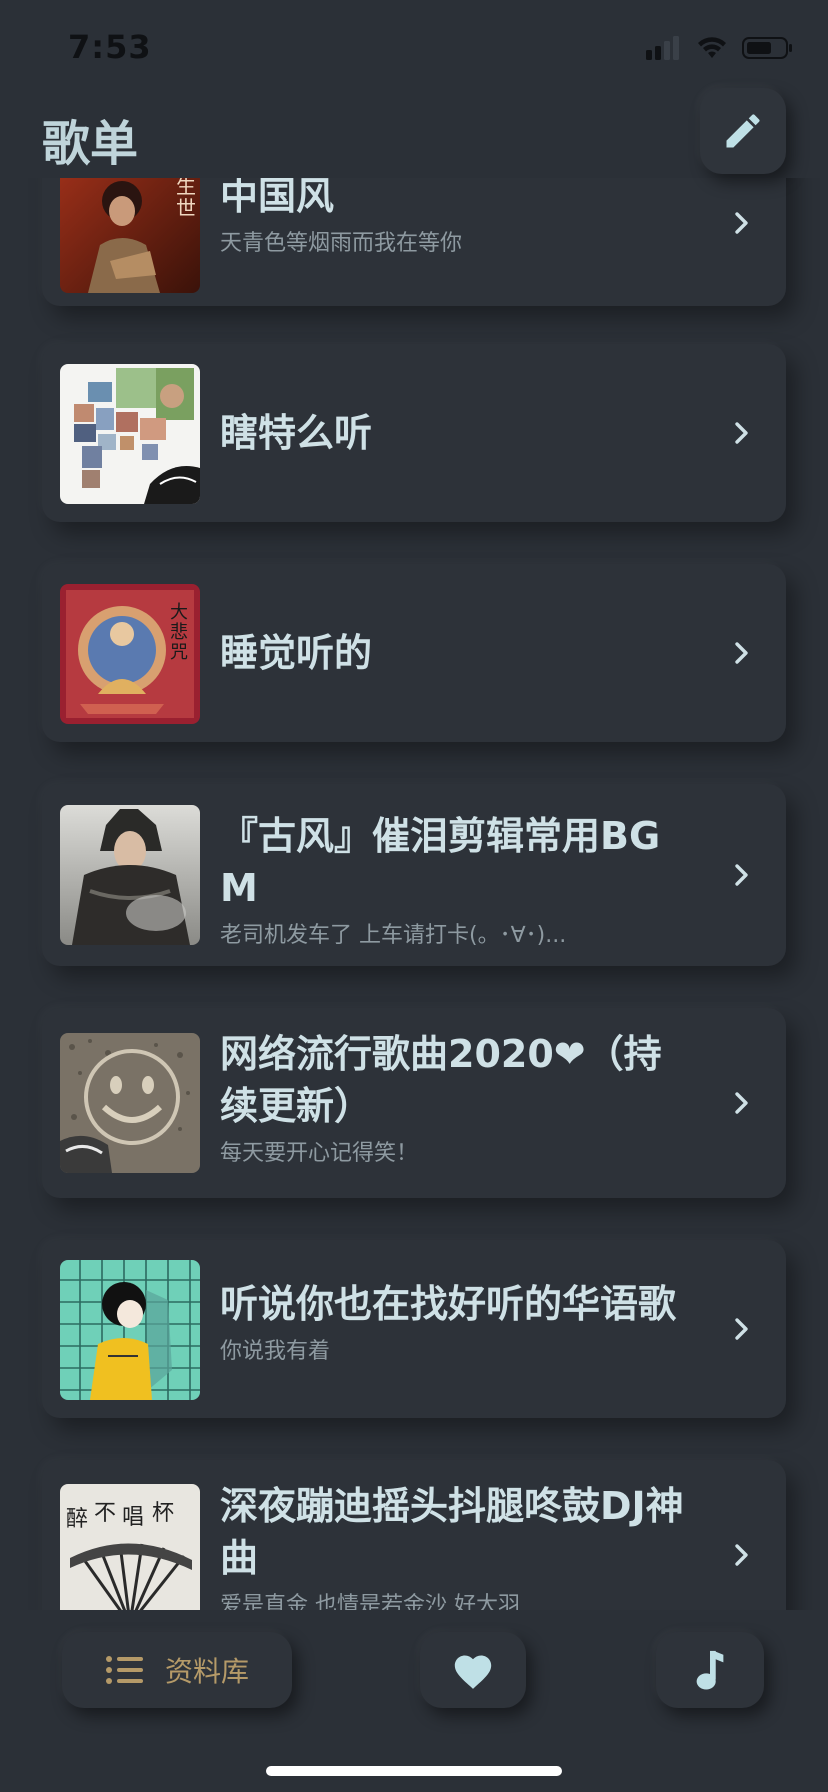 This screenshot has width=828, height=1792. I want to click on heart-icon, so click(473, 1672).